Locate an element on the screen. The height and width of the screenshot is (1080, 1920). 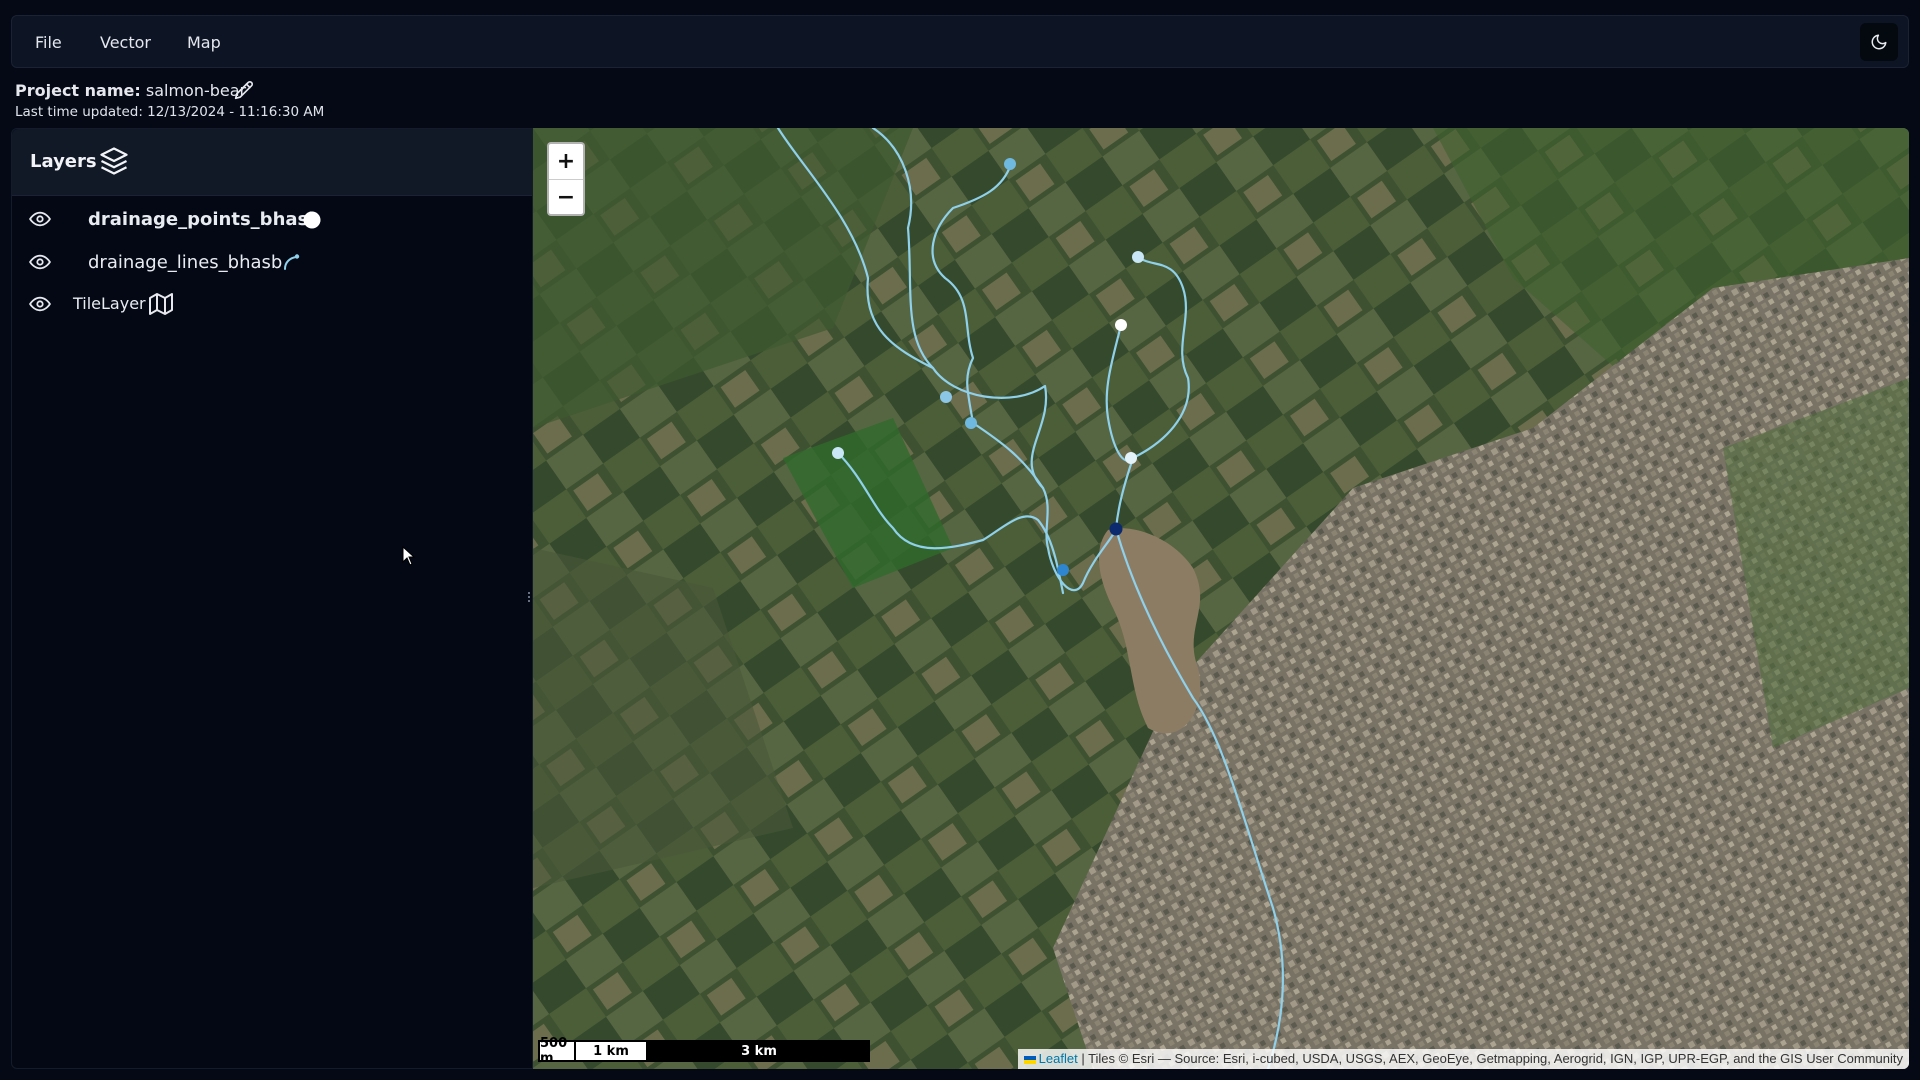
panel-resize-handle is located at coordinates (529, 597).